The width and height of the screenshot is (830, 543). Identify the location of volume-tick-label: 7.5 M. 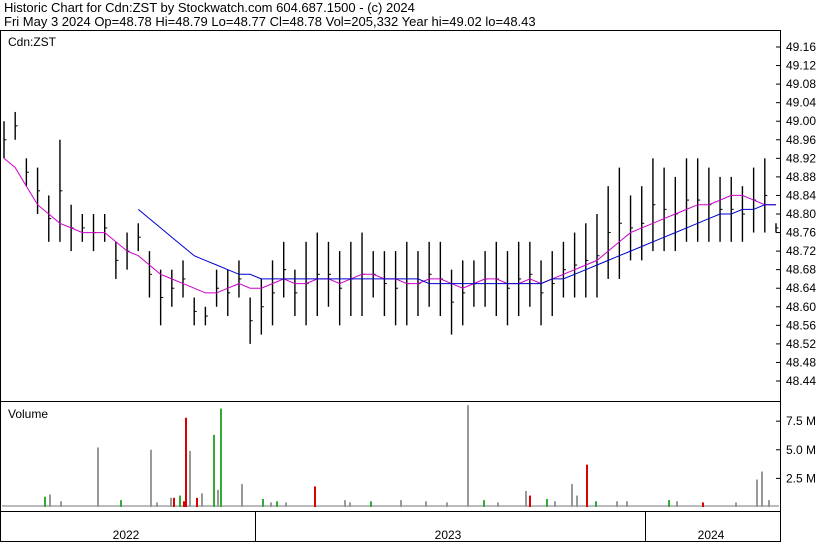
(801, 421).